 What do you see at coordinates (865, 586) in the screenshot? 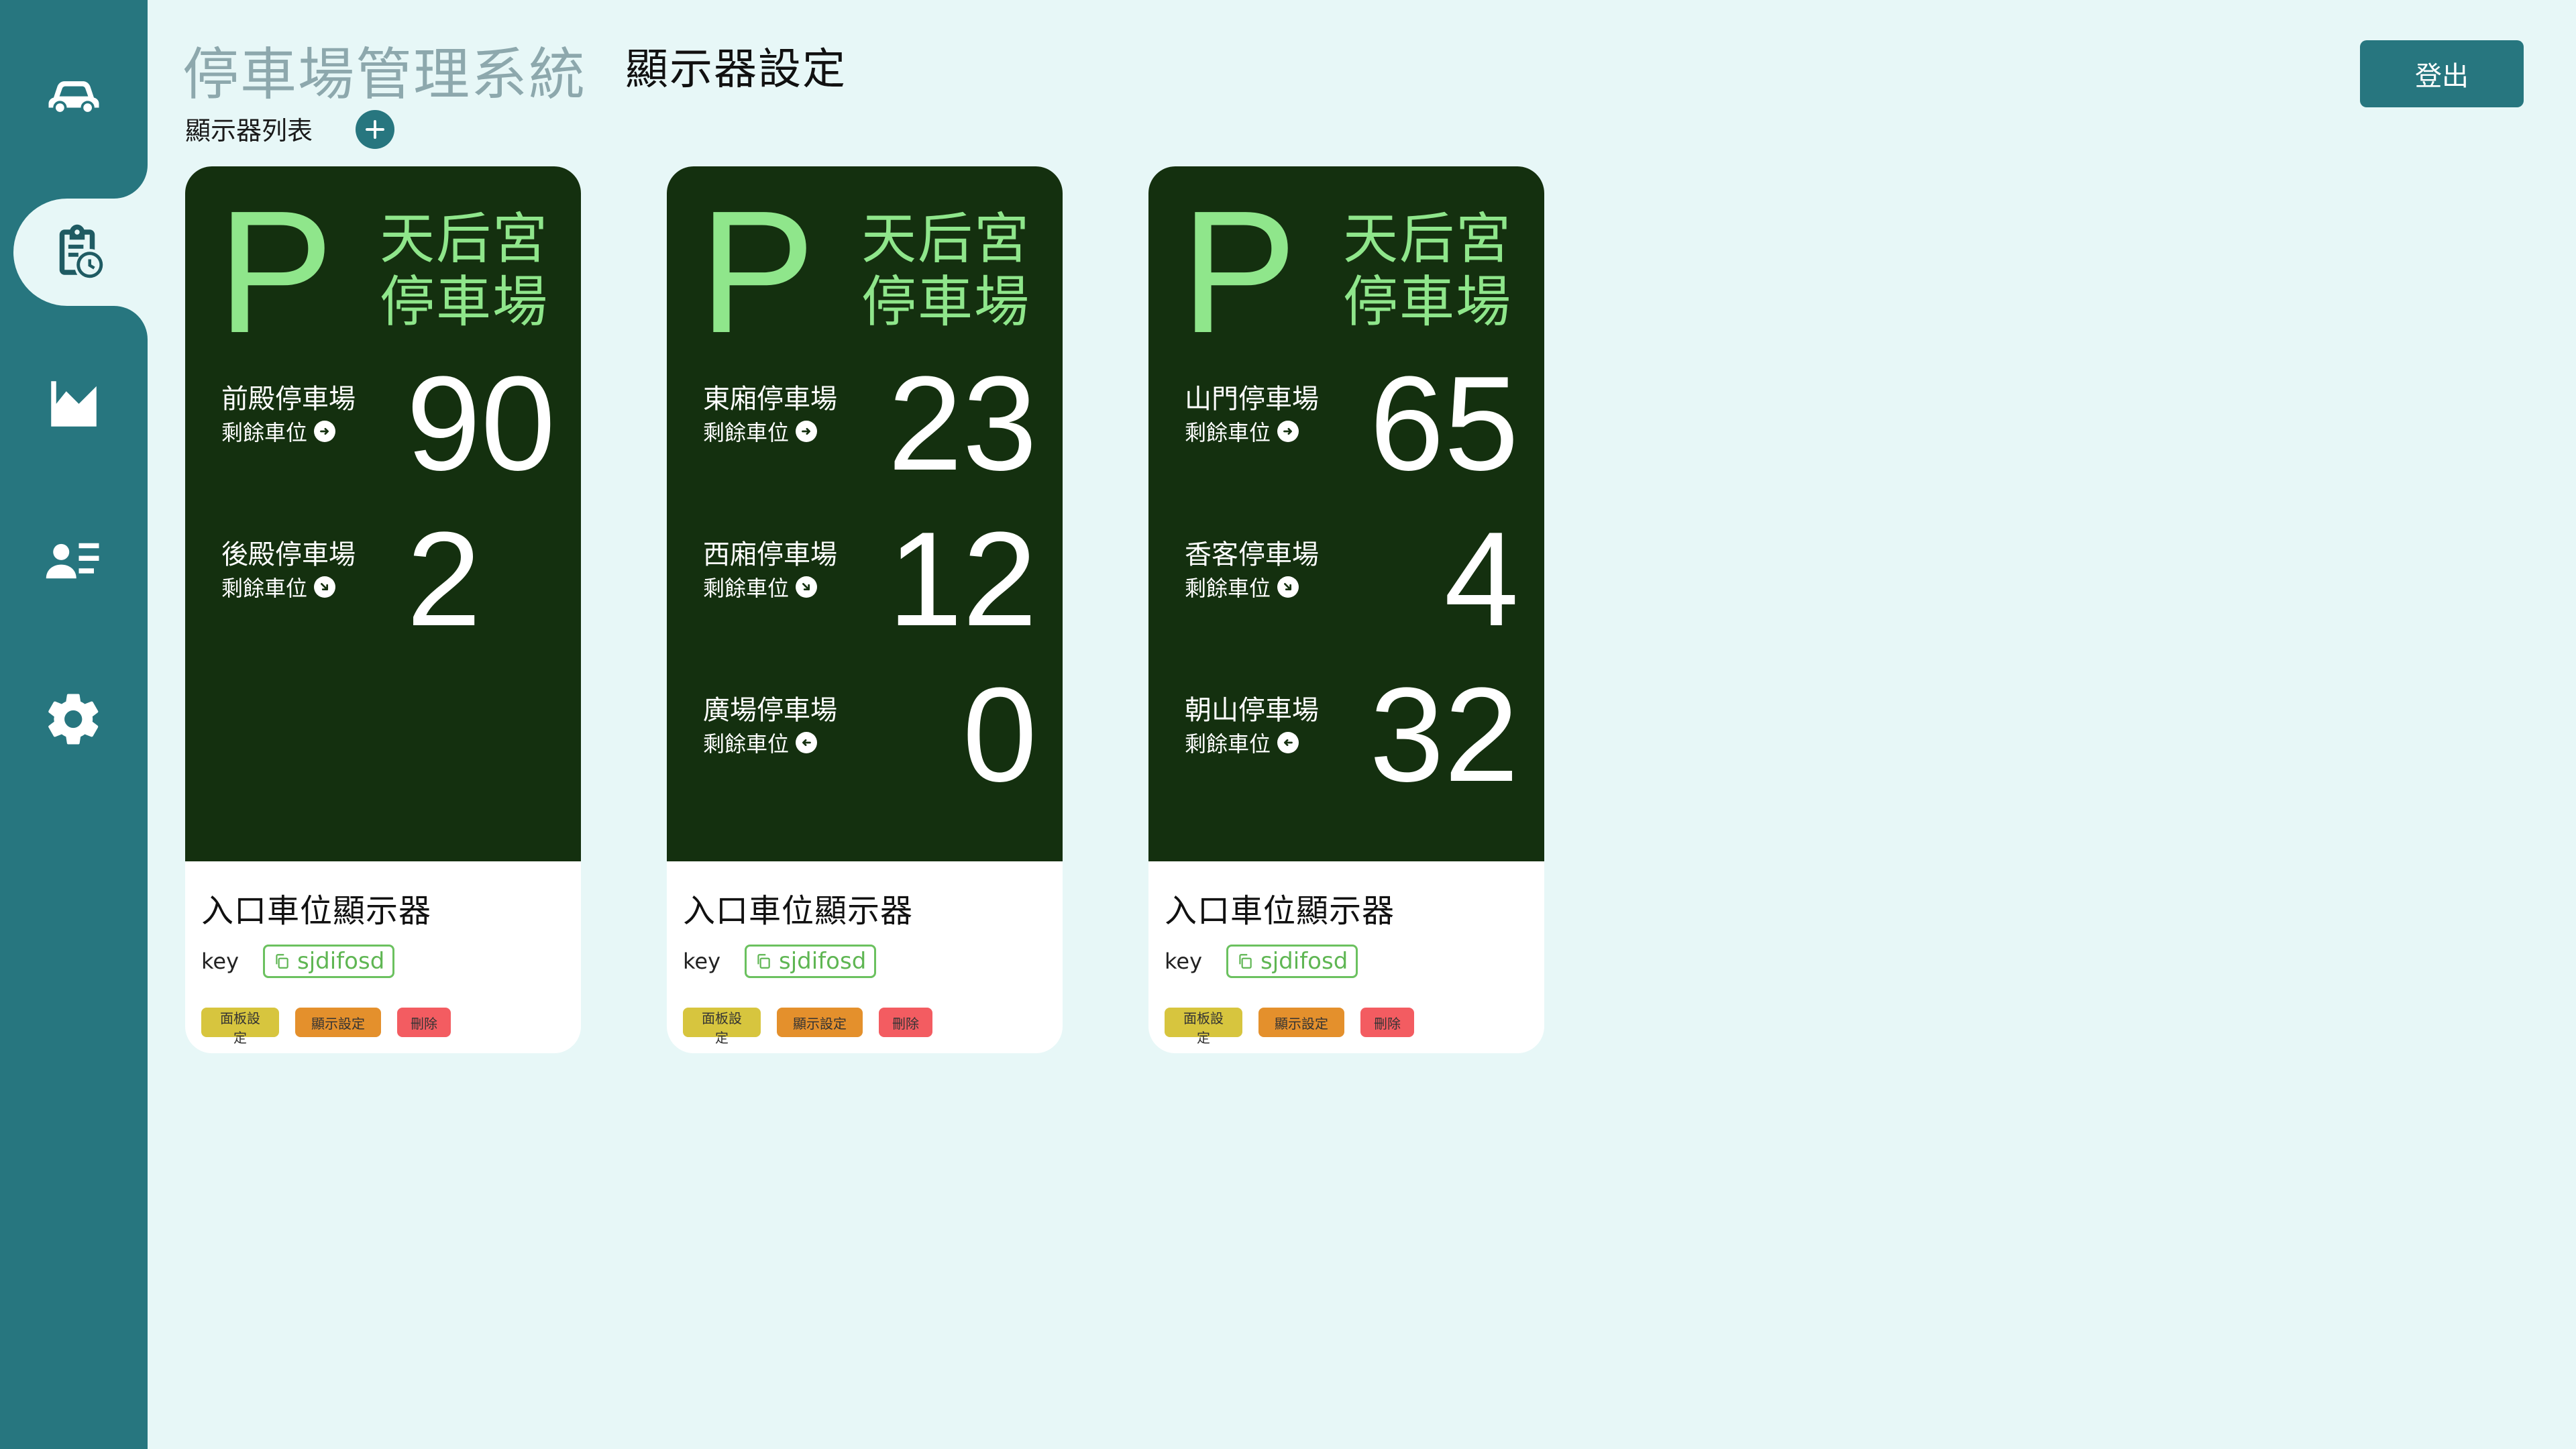
I see `lot-row: 西廂停車場 剩餘車位 12` at bounding box center [865, 586].